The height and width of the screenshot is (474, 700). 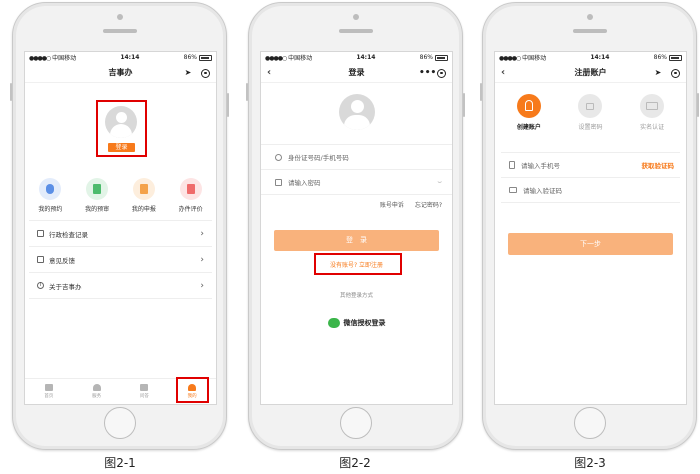 What do you see at coordinates (356, 157) in the screenshot?
I see `id-number-input: 身份证号码/手机号码` at bounding box center [356, 157].